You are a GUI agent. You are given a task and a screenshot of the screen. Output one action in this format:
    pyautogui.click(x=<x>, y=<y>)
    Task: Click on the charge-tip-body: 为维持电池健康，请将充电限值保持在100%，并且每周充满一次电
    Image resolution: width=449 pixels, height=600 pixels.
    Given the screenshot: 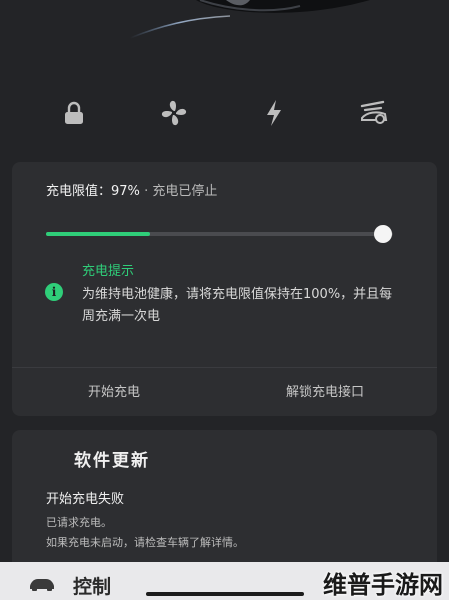 What is the action you would take?
    pyautogui.click(x=237, y=305)
    